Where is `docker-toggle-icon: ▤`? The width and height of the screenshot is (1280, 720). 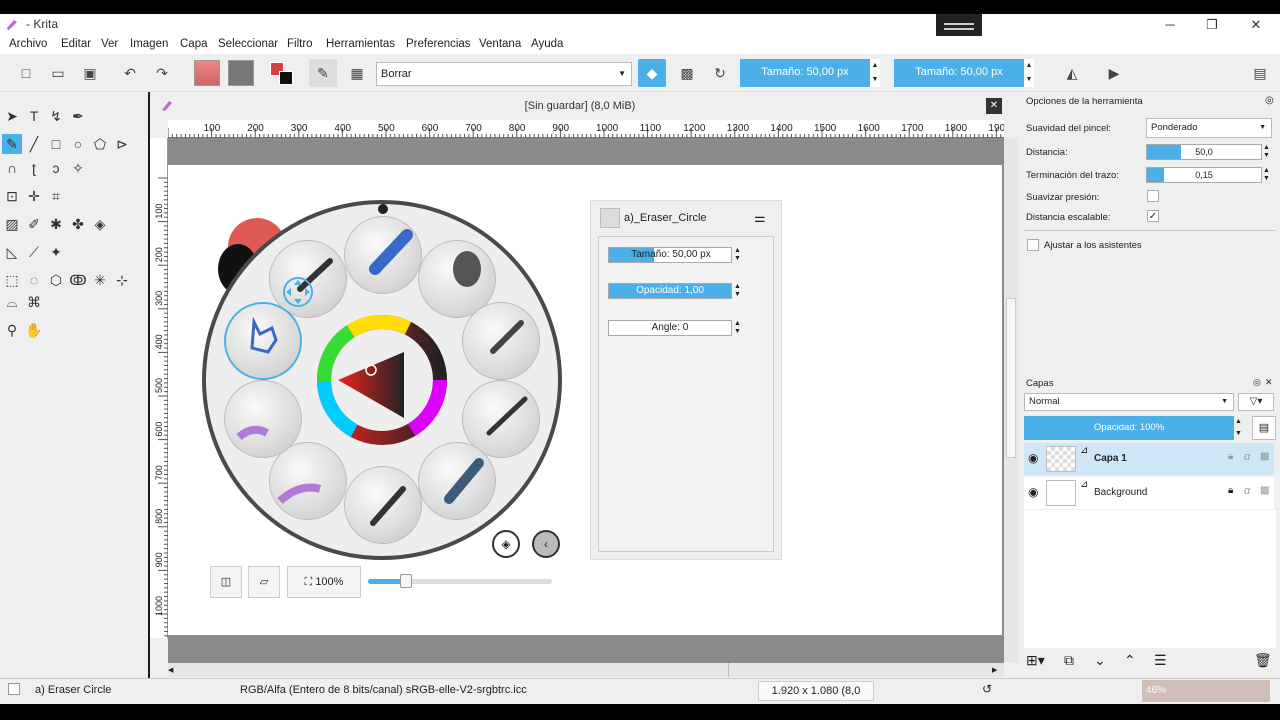 docker-toggle-icon: ▤ is located at coordinates (1260, 73).